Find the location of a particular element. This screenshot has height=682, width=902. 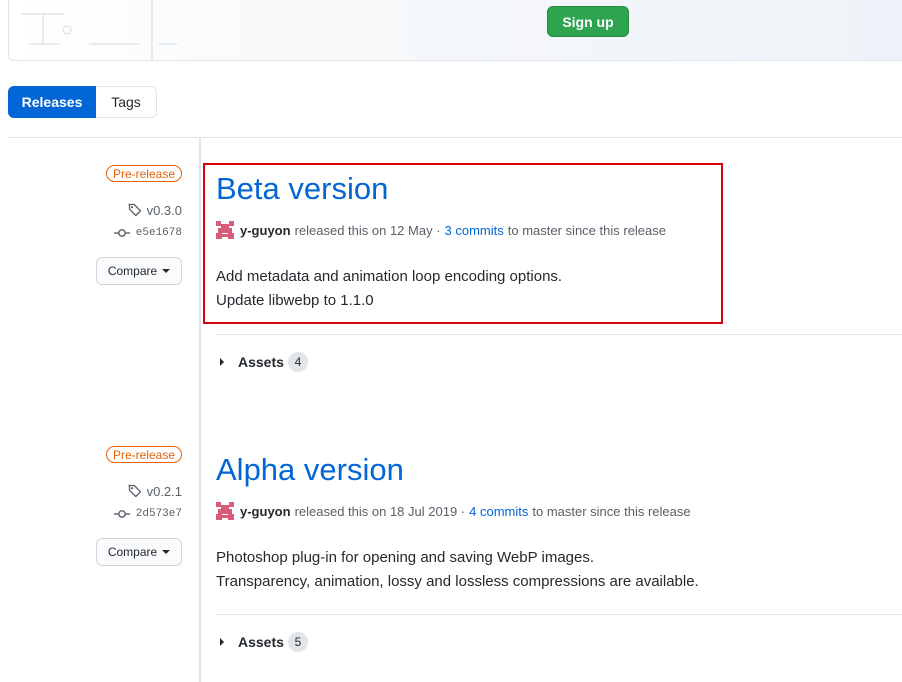

commit-sha: 2d573e7 is located at coordinates (158, 514).